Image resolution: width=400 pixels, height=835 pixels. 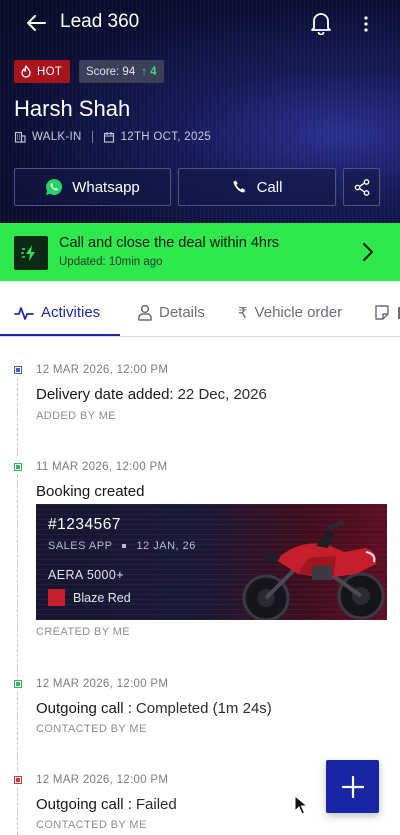 What do you see at coordinates (156, 804) in the screenshot?
I see `event-value: Failed` at bounding box center [156, 804].